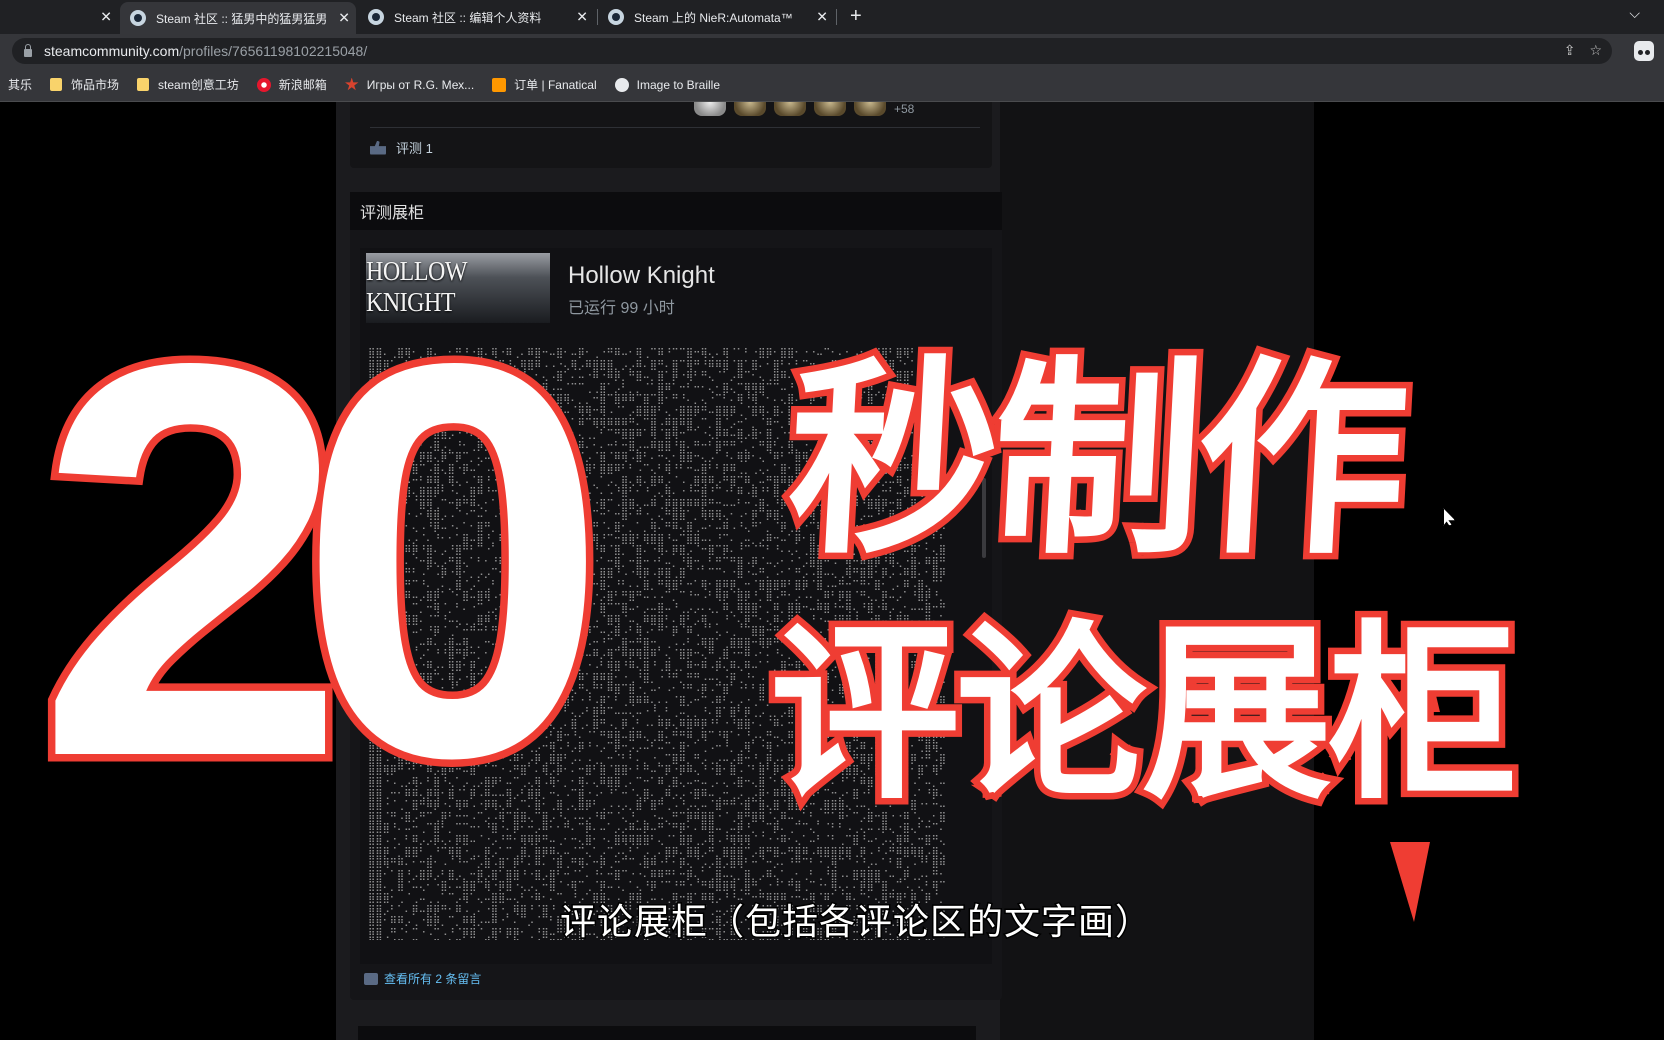  I want to click on view-all-comments-link: 查看所有 2 条留言, so click(422, 978).